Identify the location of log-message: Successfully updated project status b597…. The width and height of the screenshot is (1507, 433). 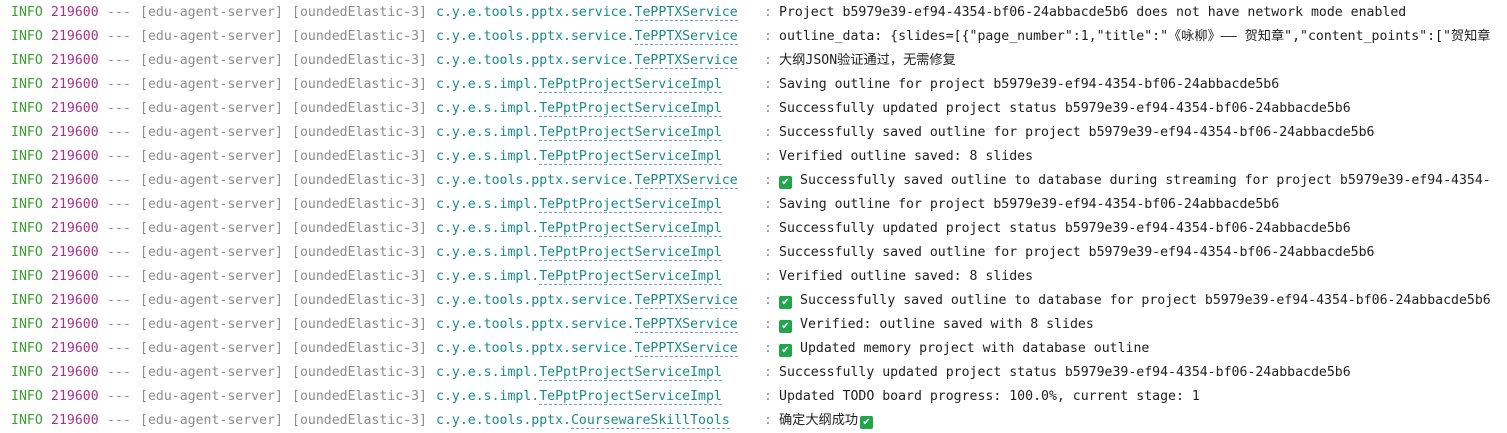
(1065, 109).